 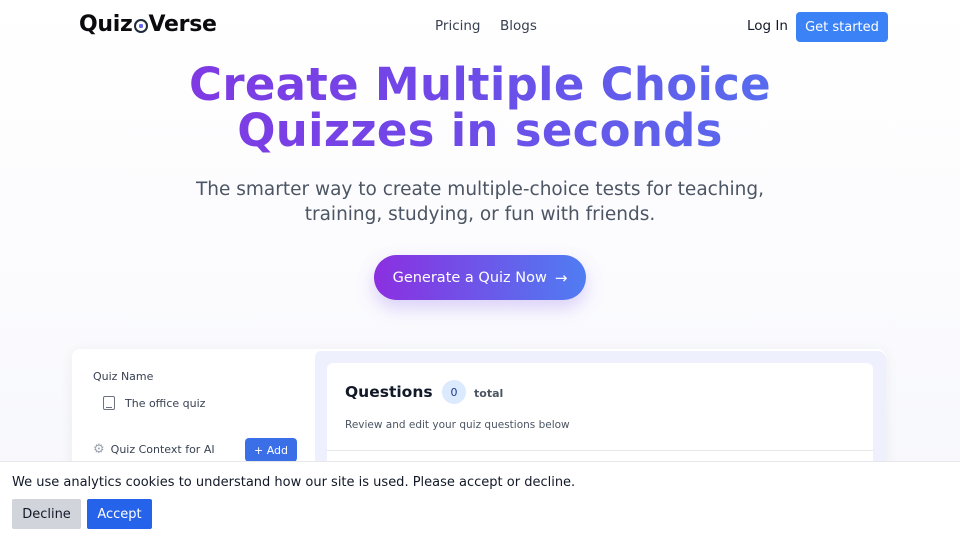 I want to click on hero-title-line-1: Create Multiple Choice, so click(x=480, y=84).